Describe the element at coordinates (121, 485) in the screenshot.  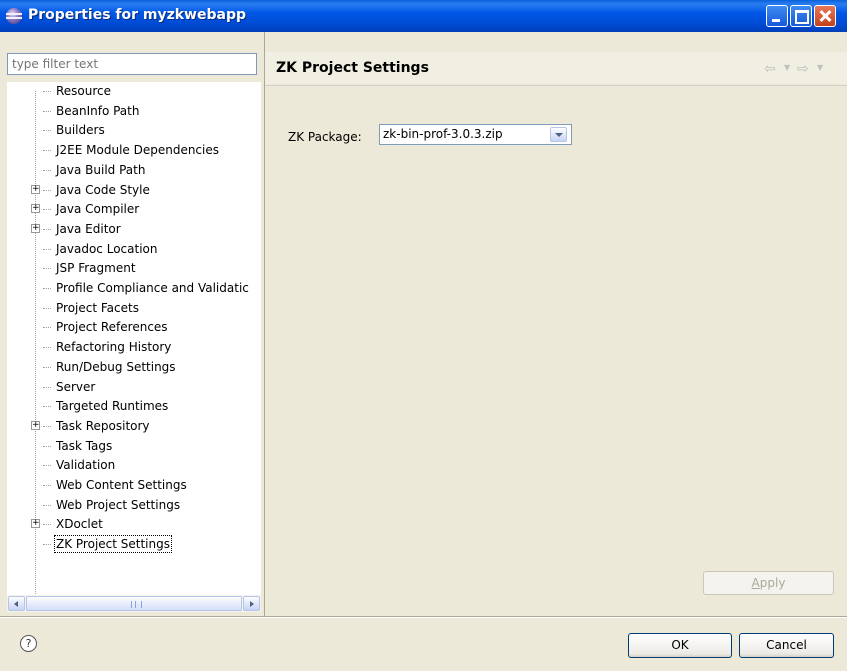
I see `tree-item-label: Web Content Settings` at that location.